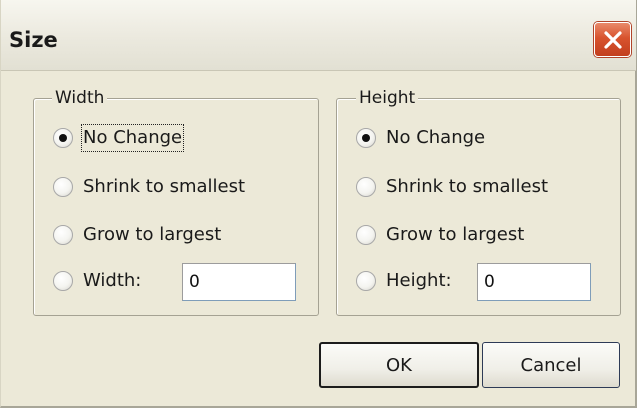 The width and height of the screenshot is (637, 408). I want to click on height-custom-radio, so click(366, 281).